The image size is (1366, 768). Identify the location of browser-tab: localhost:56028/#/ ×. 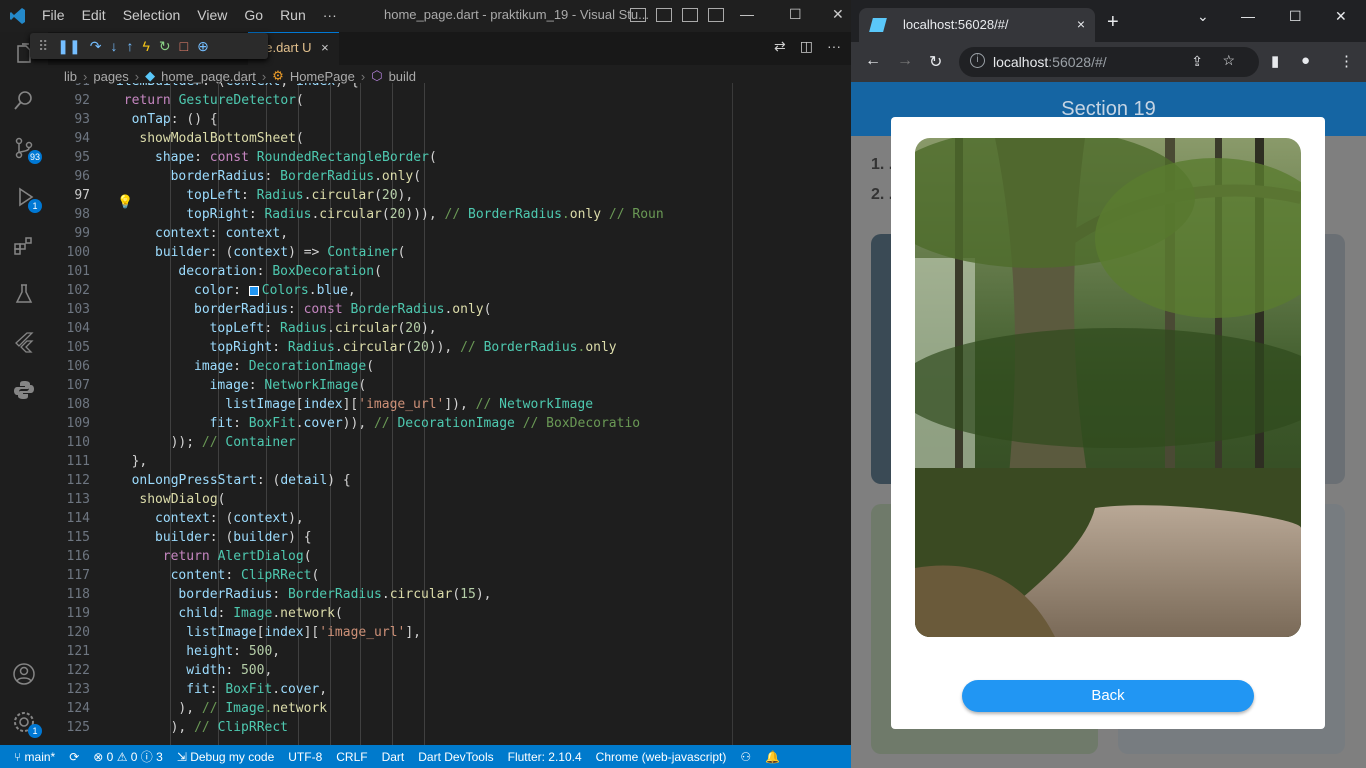
(977, 25).